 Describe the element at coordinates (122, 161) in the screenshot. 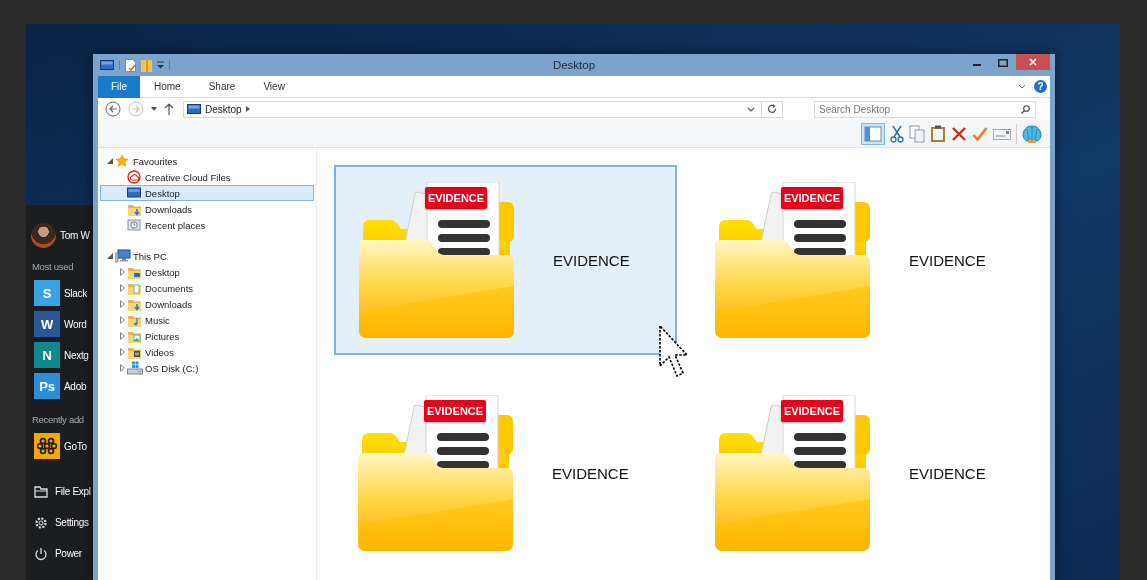

I see `star-icon` at that location.